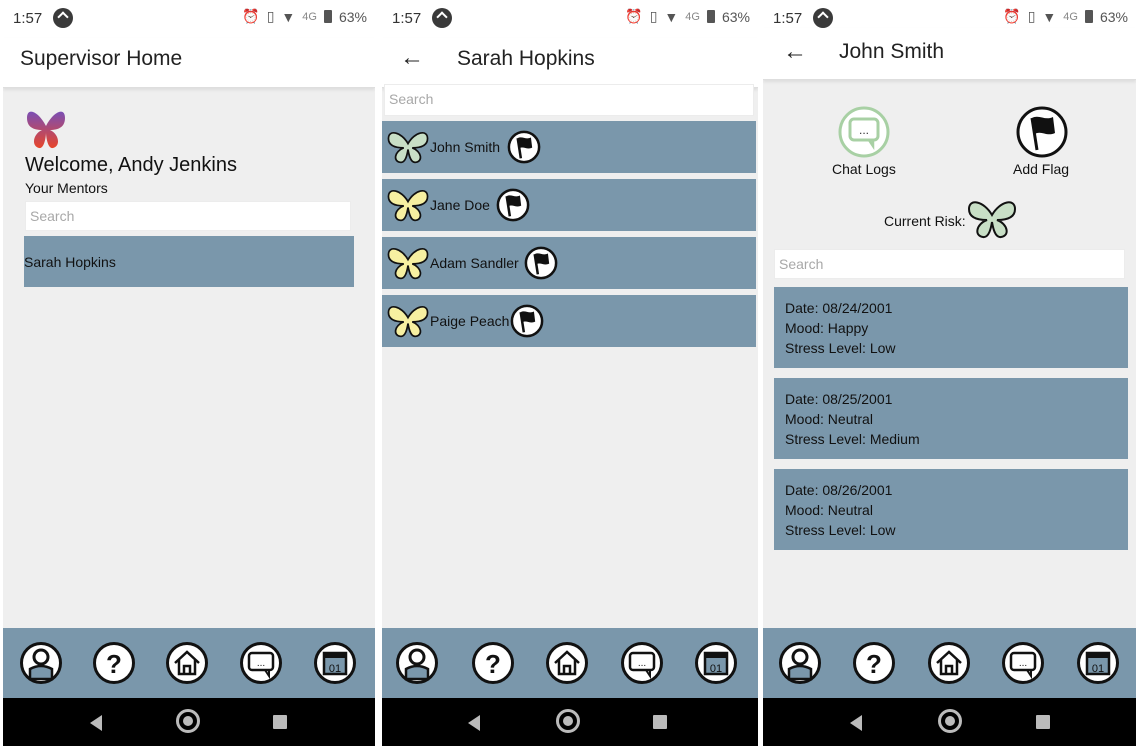 This screenshot has height=746, width=1136. I want to click on page-title: John Smith, so click(892, 51).